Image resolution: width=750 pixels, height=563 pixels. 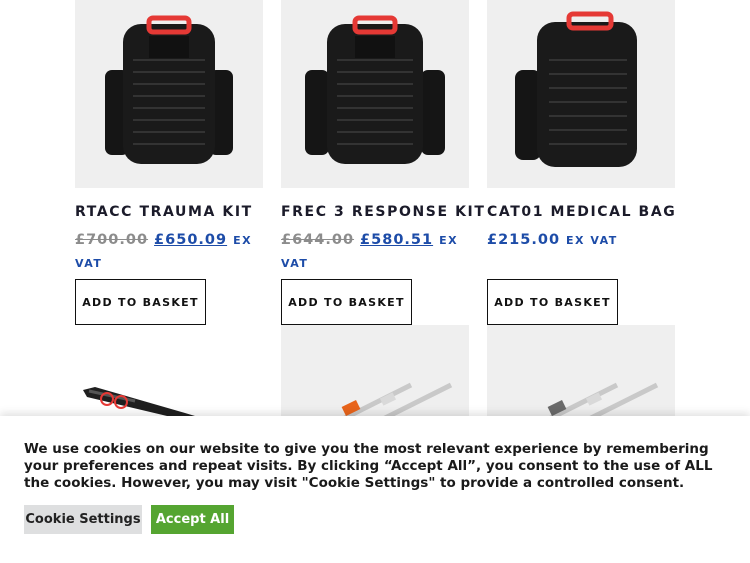 I want to click on sale-price: £580.51, so click(x=397, y=240).